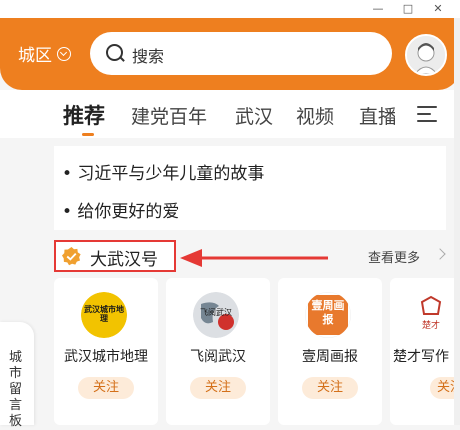 This screenshot has width=460, height=430. What do you see at coordinates (377, 115) in the screenshot?
I see `tab-live: 直播` at bounding box center [377, 115].